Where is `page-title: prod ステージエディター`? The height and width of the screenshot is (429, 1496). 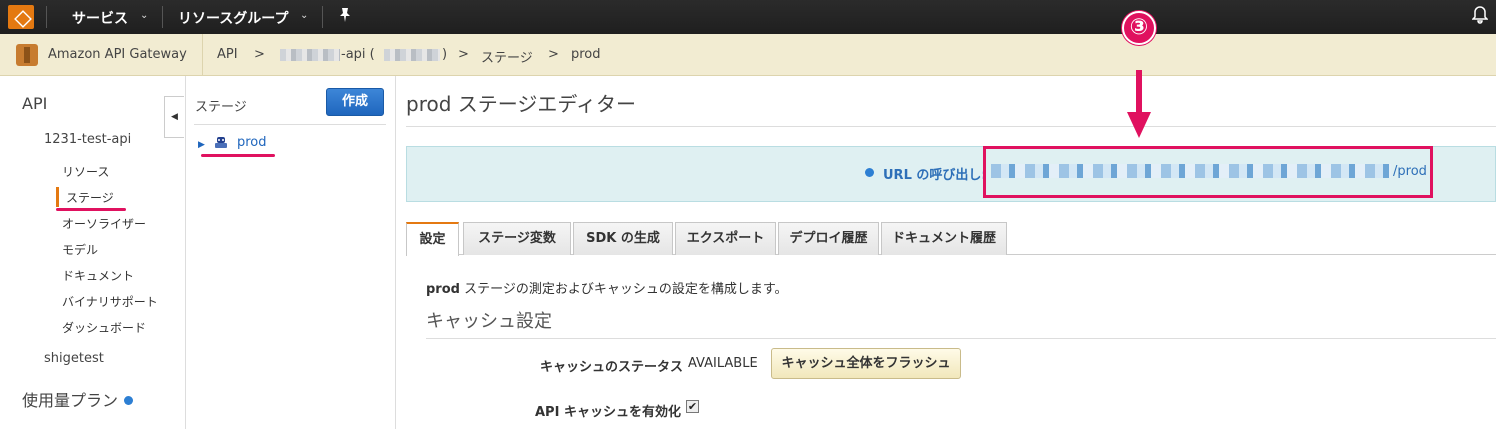
page-title: prod ステージエディター is located at coordinates (521, 104).